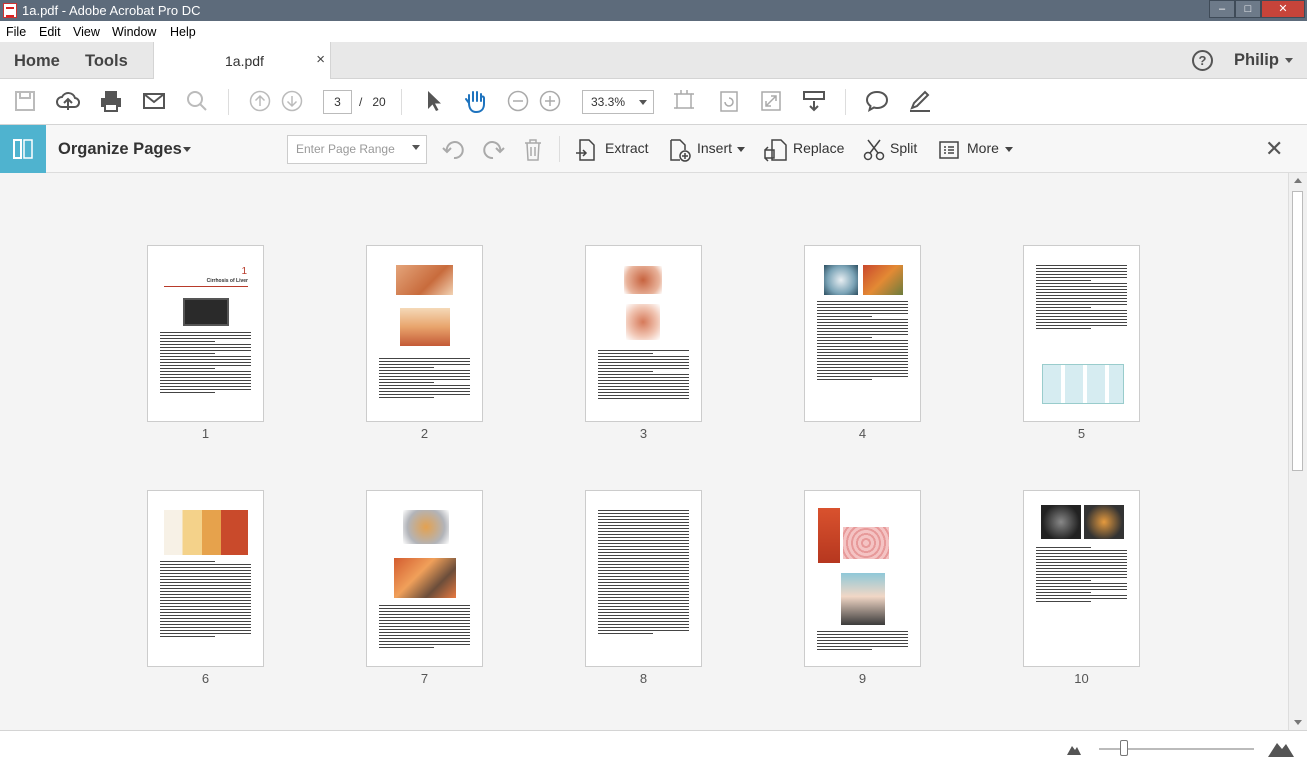 This screenshot has width=1307, height=768. Describe the element at coordinates (50, 32) in the screenshot. I see `menu-edit: Edit` at that location.